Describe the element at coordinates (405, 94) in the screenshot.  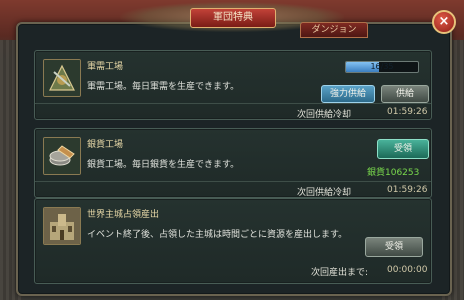
I see `supply-button: 供給` at that location.